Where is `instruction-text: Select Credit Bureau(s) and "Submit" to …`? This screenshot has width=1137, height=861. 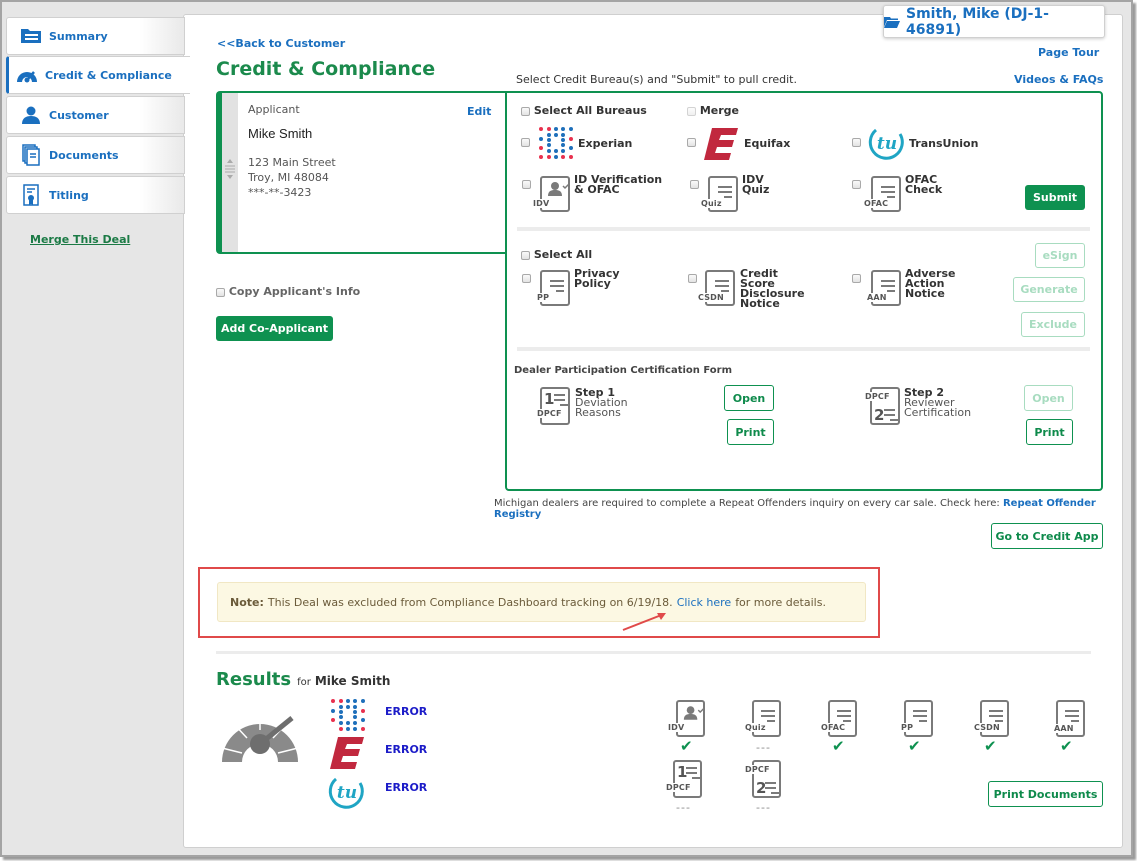
instruction-text: Select Credit Bureau(s) and "Submit" to … is located at coordinates (656, 79).